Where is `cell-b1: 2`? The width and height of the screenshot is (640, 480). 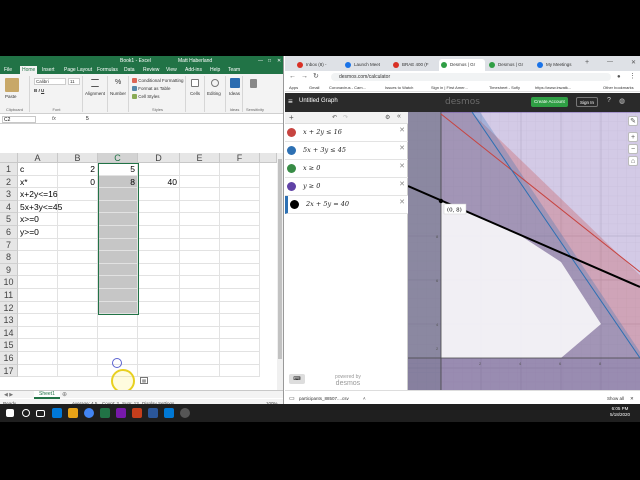
cell-b1: 2 is located at coordinates (78, 169).